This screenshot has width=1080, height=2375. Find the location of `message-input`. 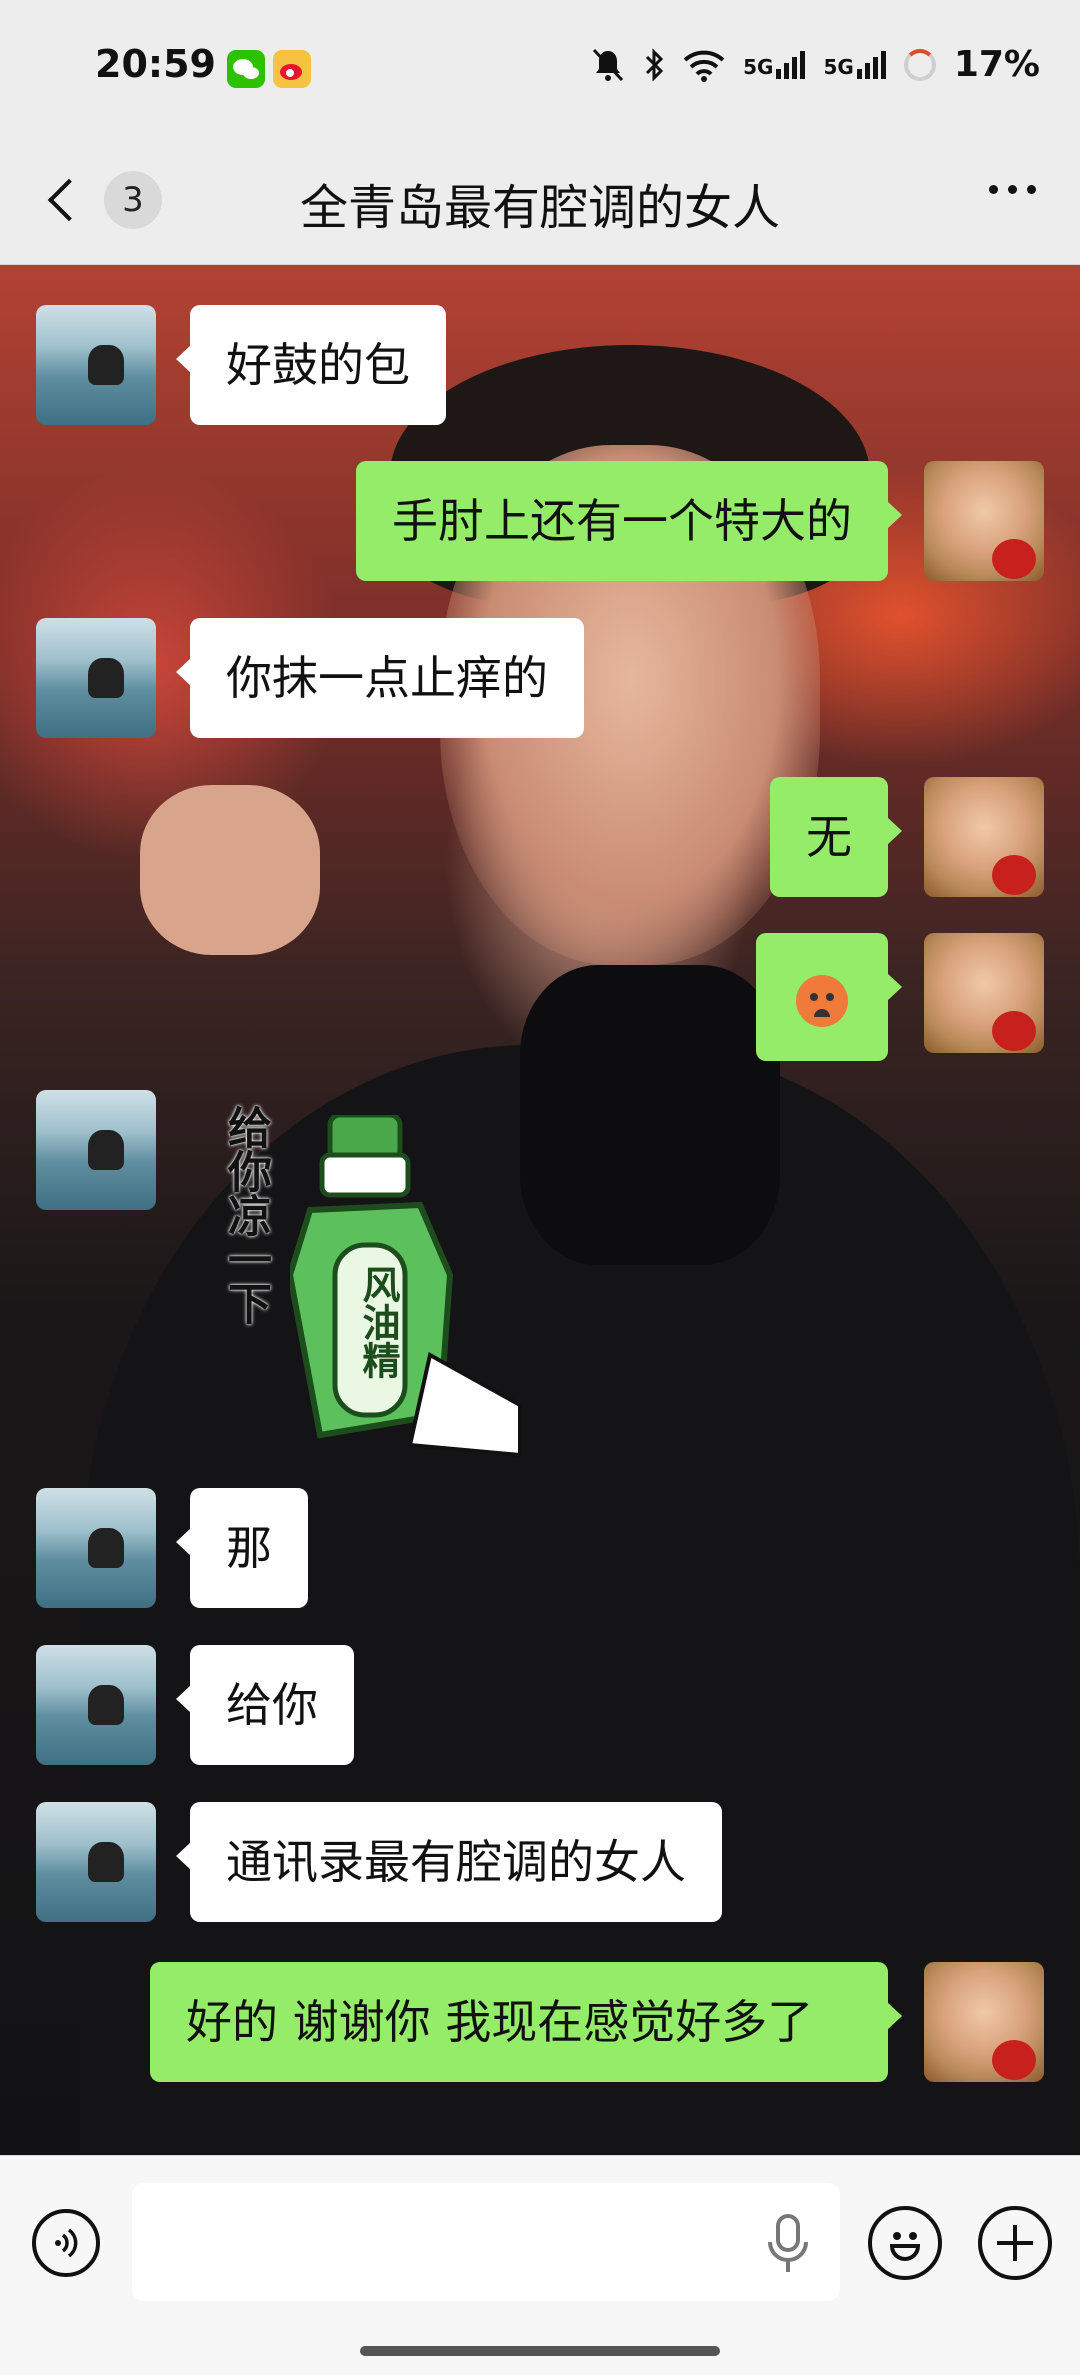

message-input is located at coordinates (486, 2242).